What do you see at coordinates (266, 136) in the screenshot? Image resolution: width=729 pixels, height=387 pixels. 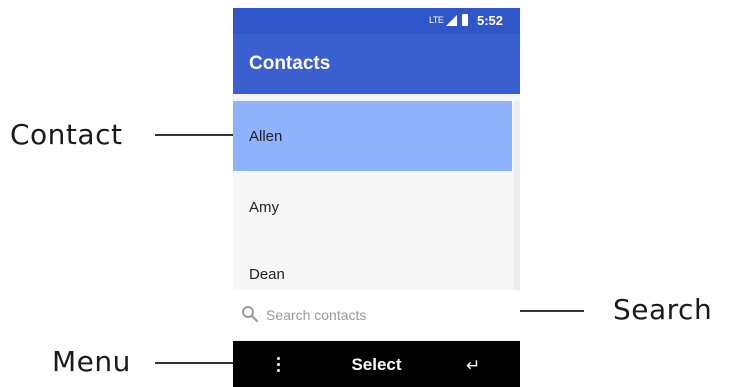 I see `contact-name: Allen` at bounding box center [266, 136].